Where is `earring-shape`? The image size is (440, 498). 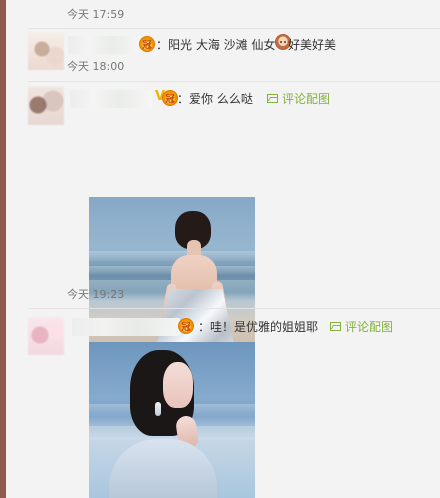
earring-shape is located at coordinates (158, 409).